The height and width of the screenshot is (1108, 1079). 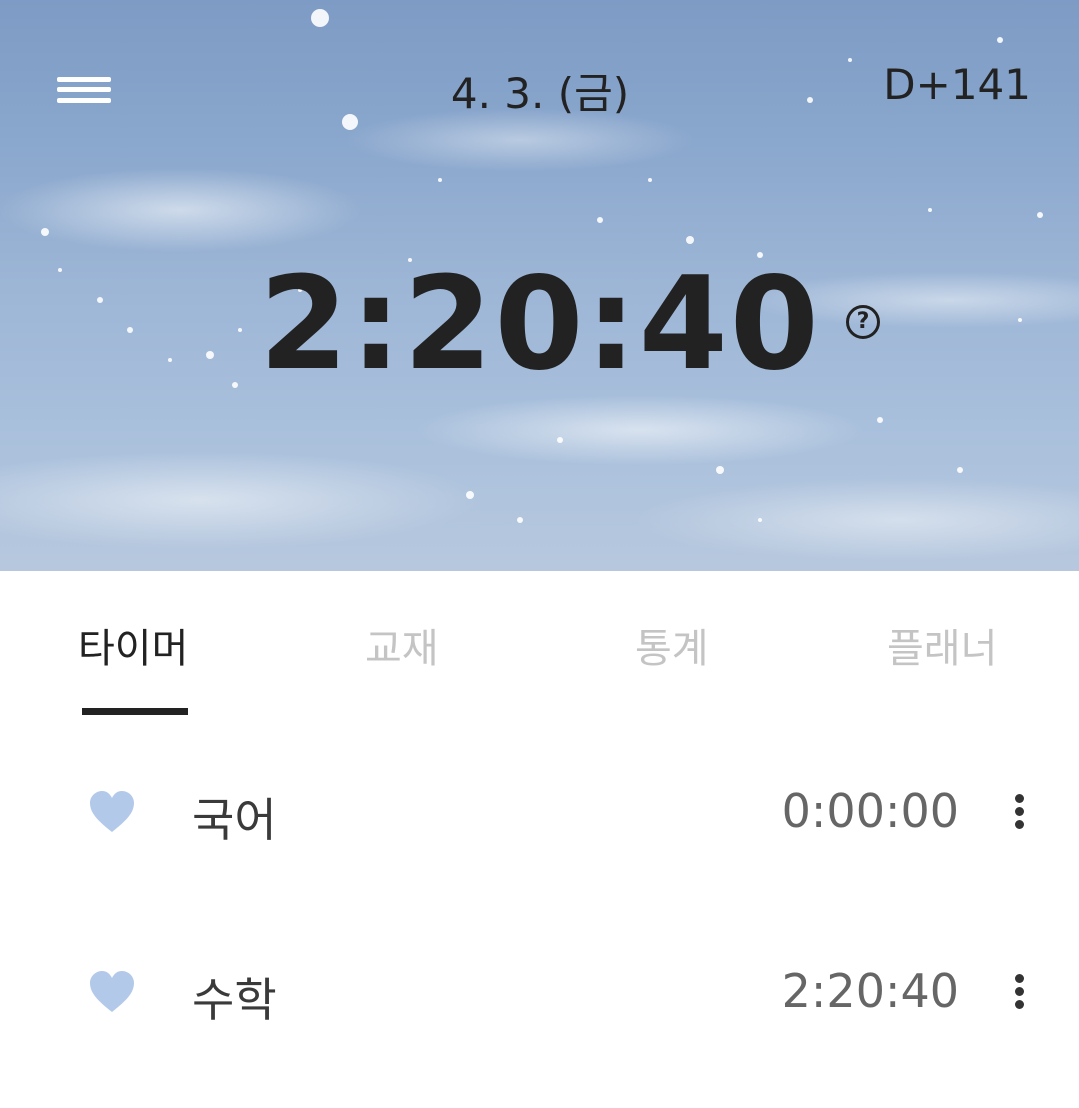 What do you see at coordinates (539, 812) in the screenshot?
I see `subject-row: 국어 0:00:00` at bounding box center [539, 812].